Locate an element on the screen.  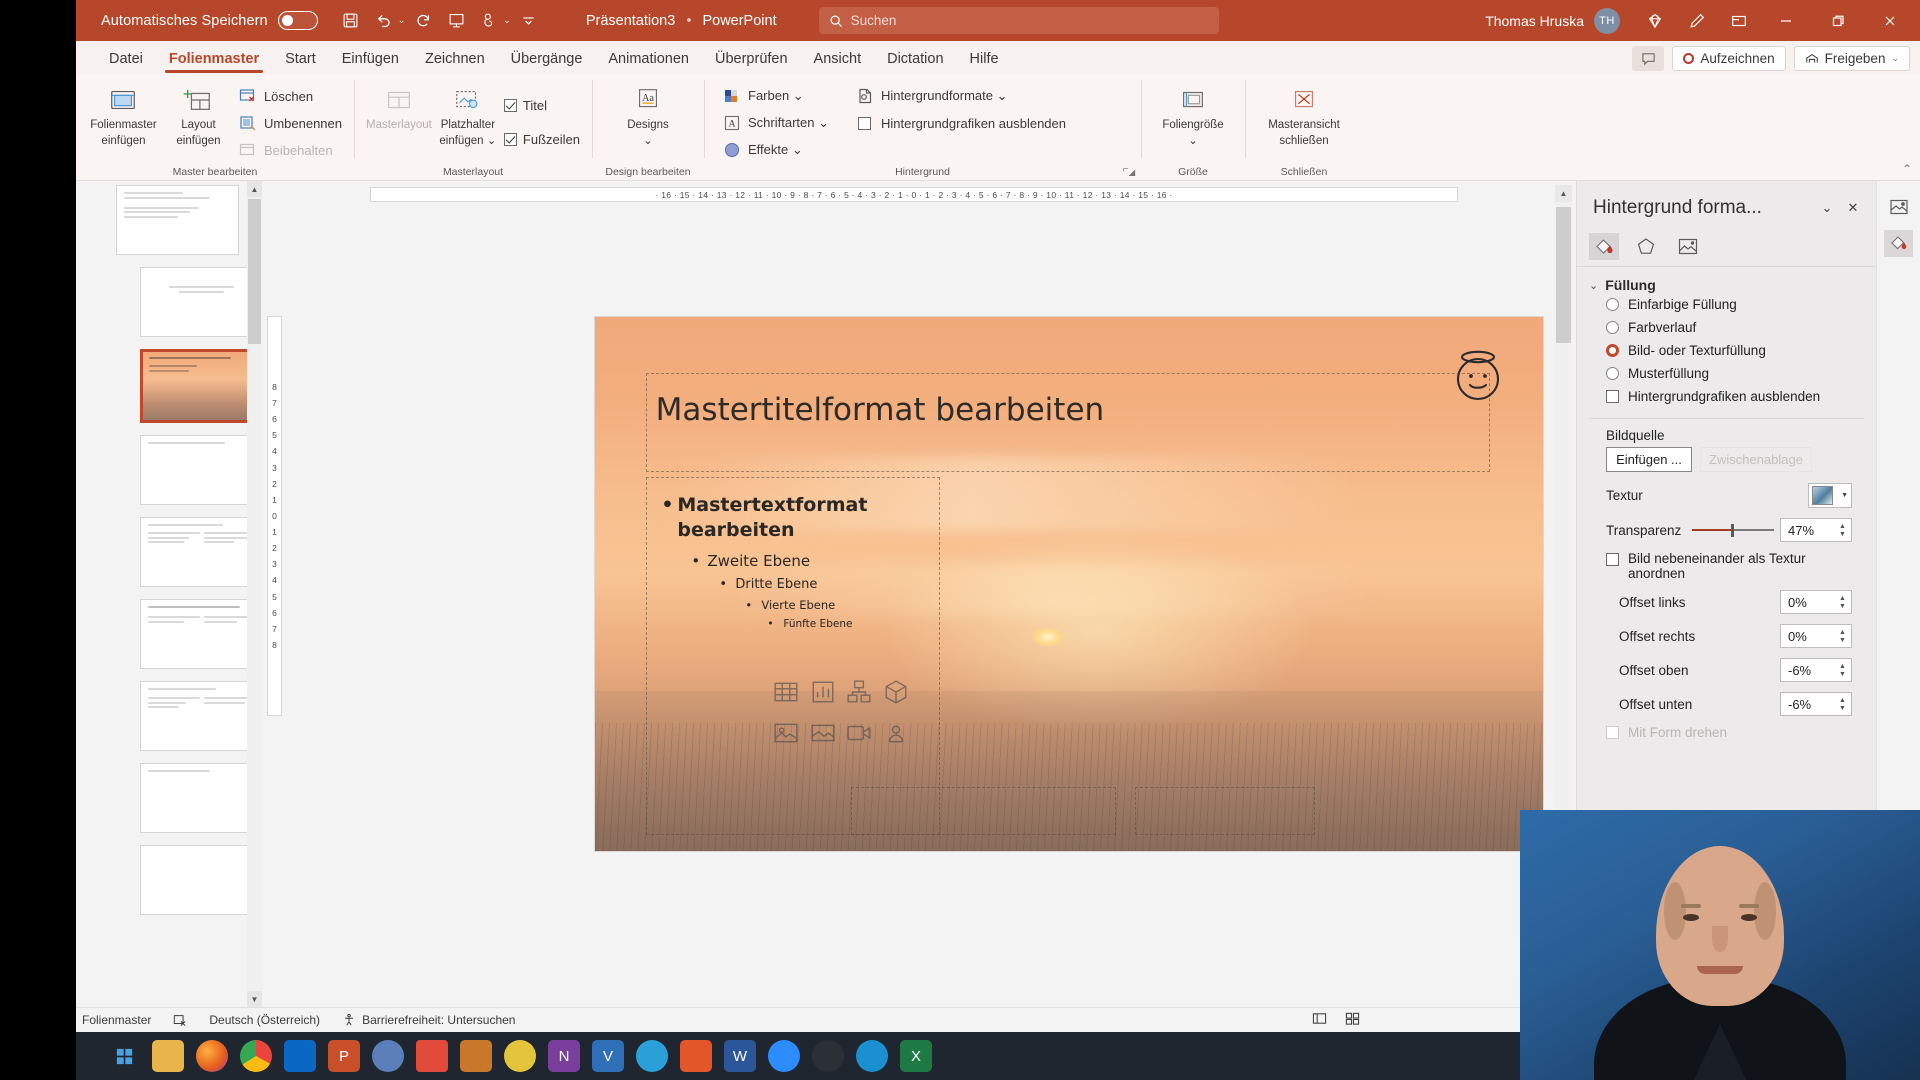
autosave-toggle is located at coordinates (297, 20).